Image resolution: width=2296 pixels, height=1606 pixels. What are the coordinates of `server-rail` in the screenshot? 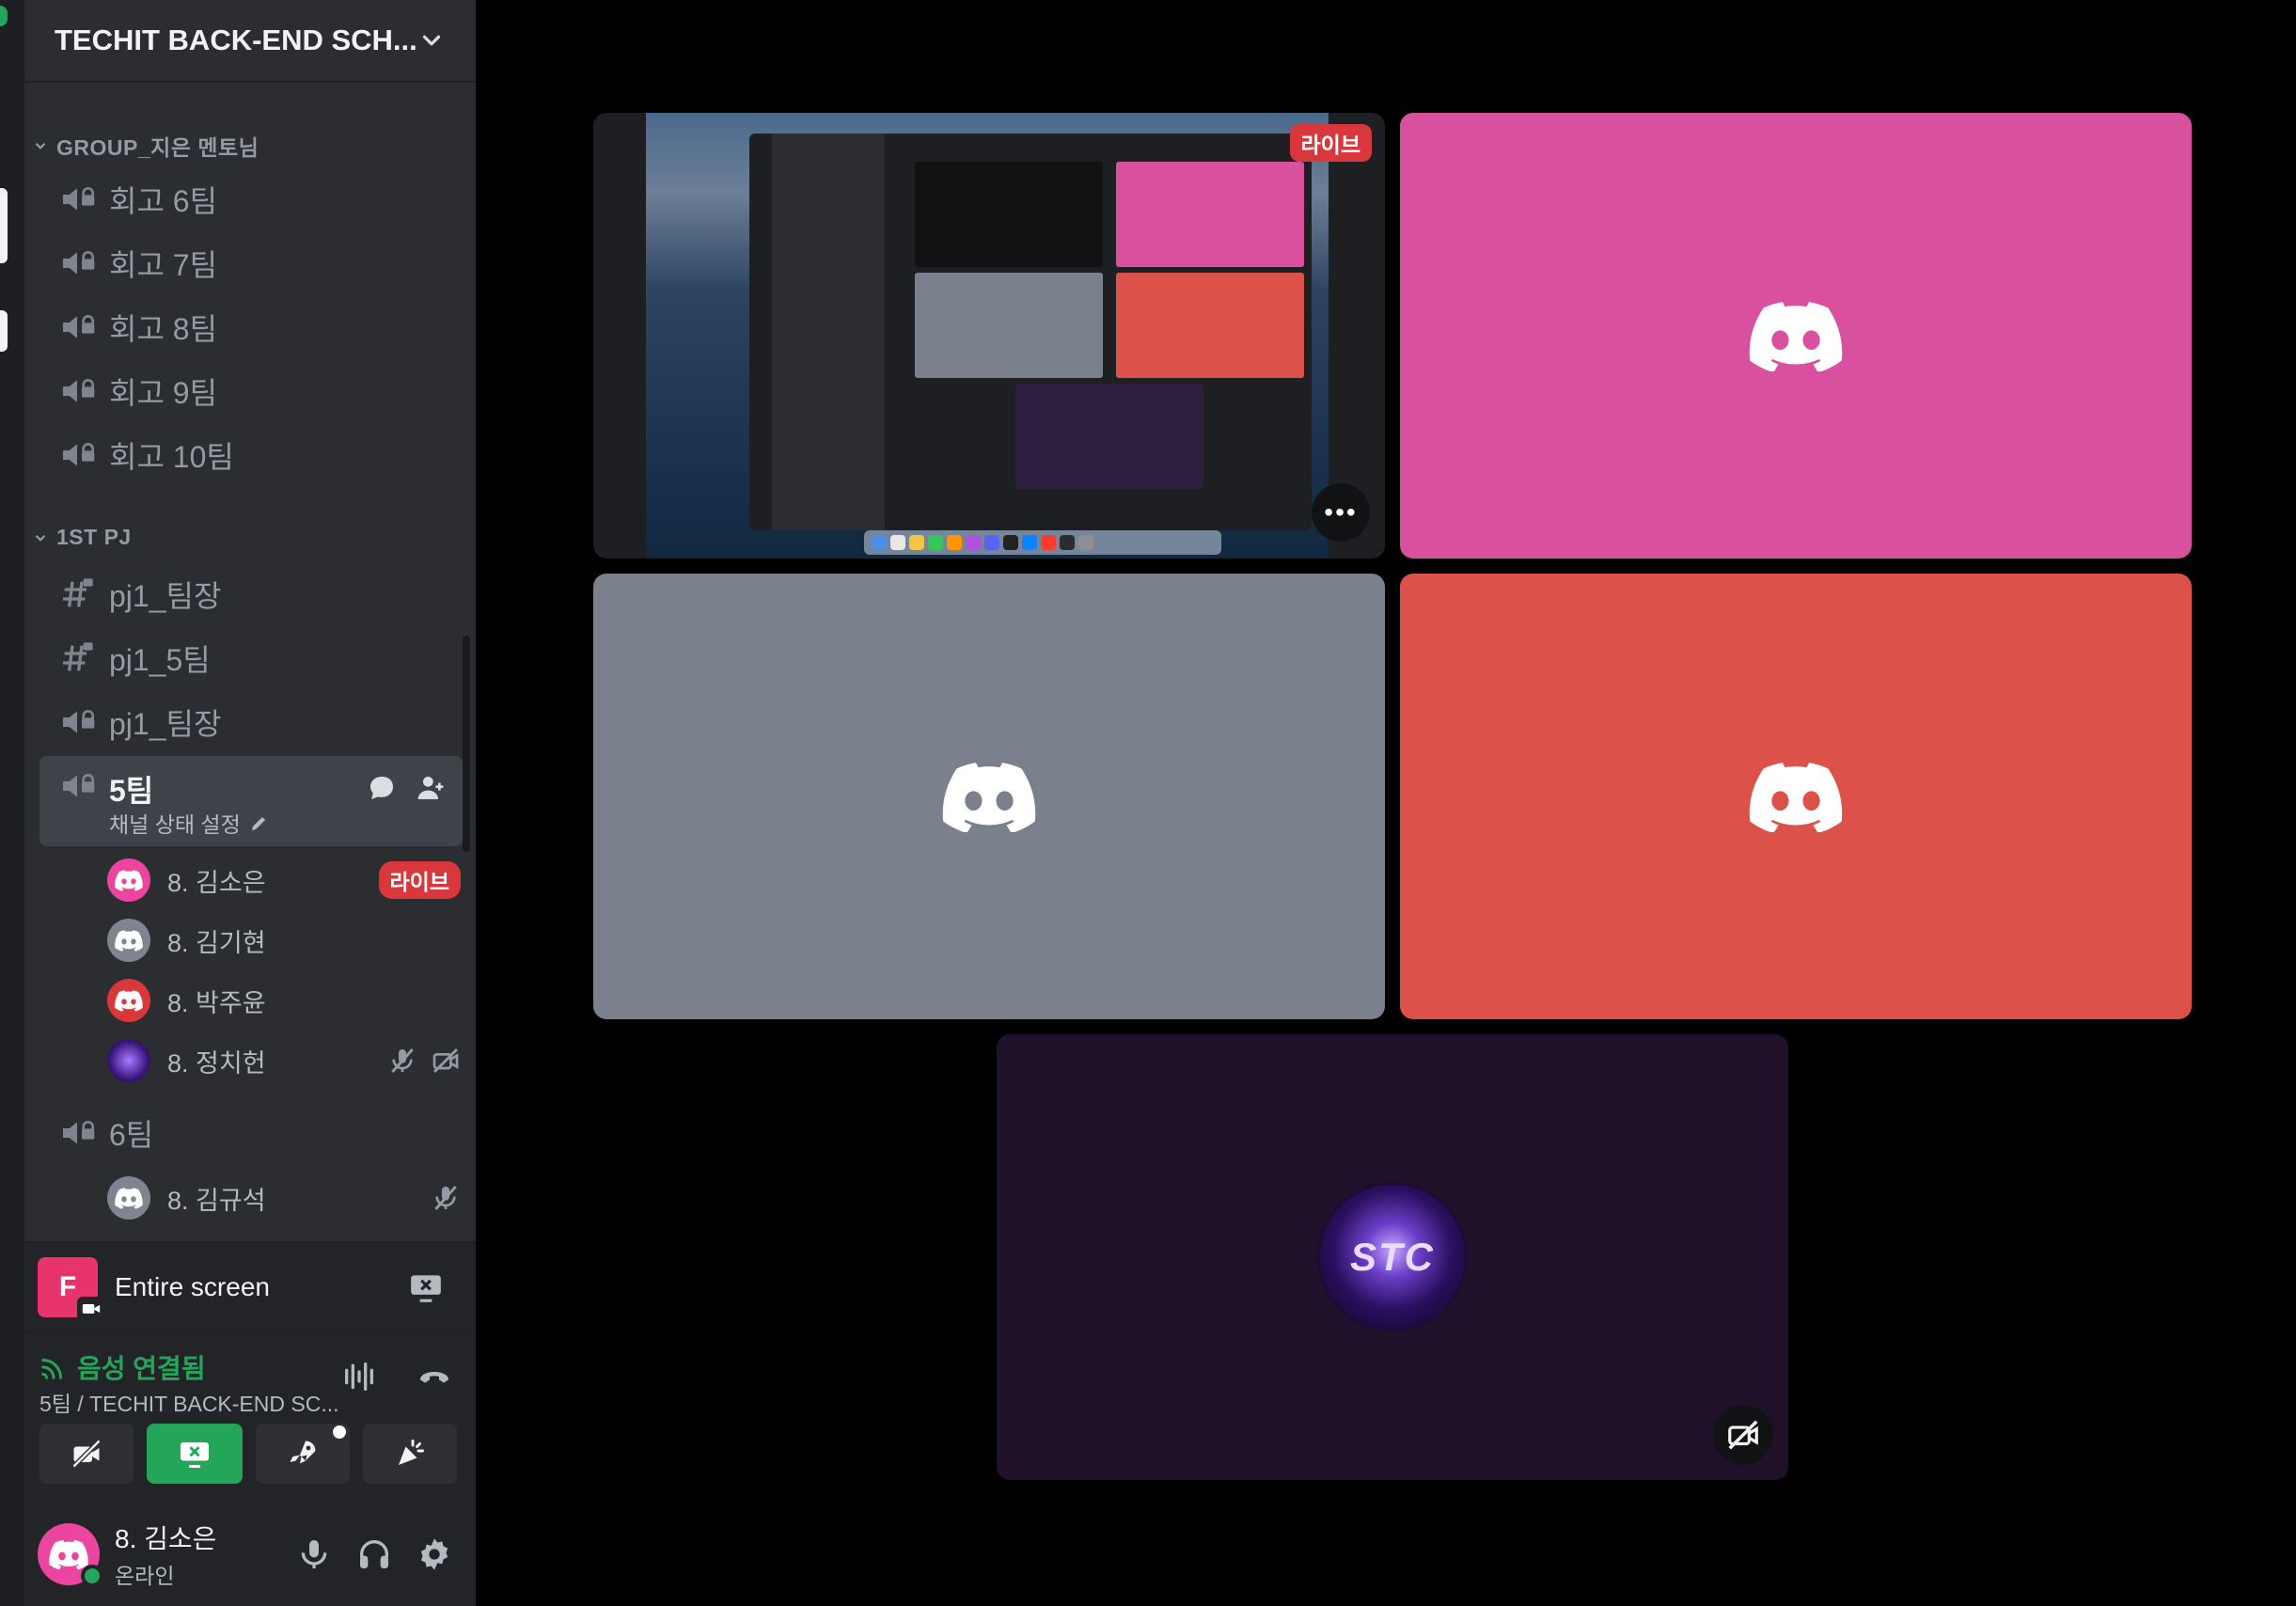 It's located at (12, 803).